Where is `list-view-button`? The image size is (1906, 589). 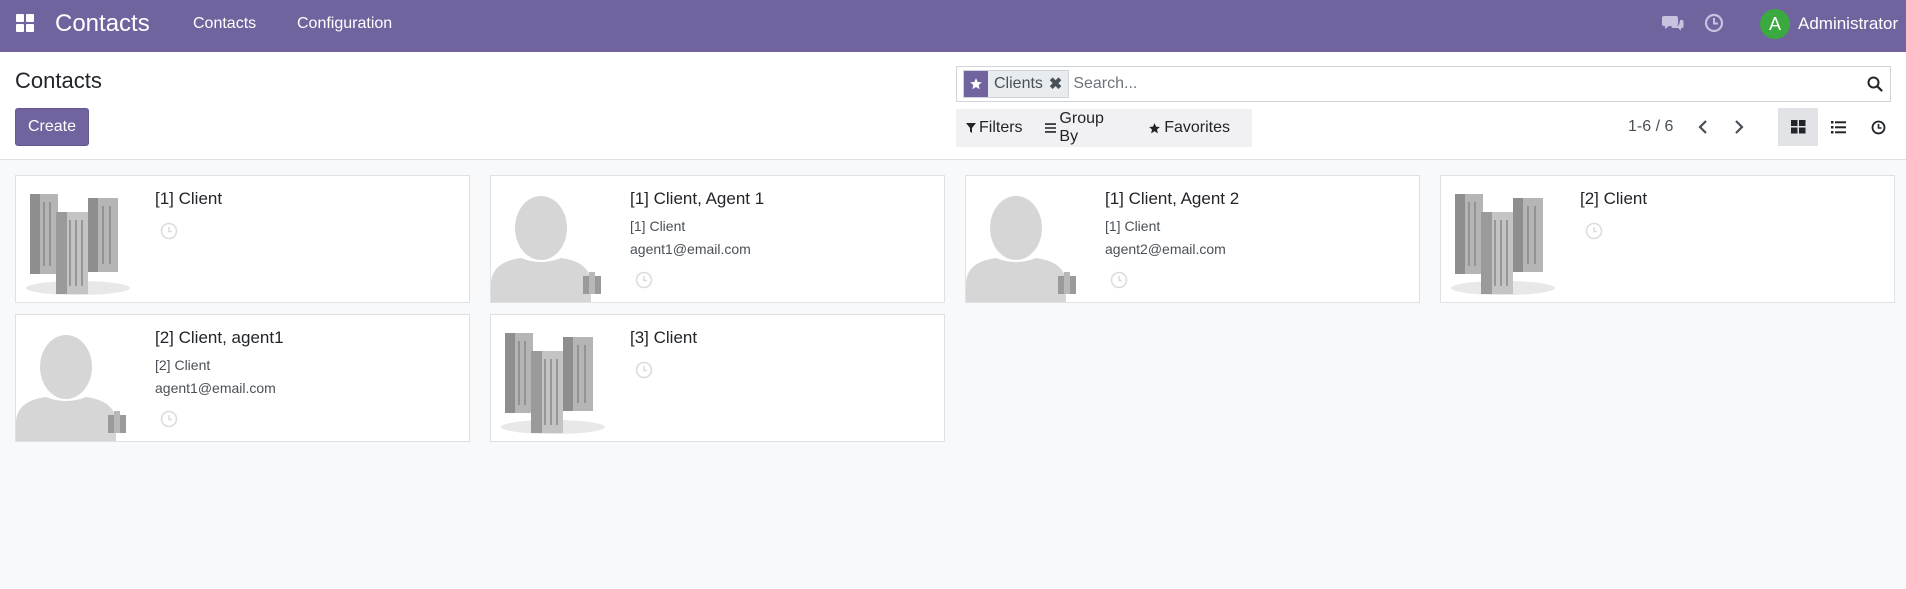 list-view-button is located at coordinates (1838, 127).